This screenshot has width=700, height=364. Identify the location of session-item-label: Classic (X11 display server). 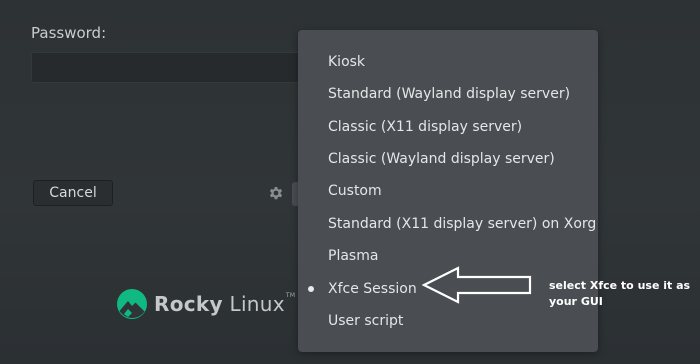
(425, 127).